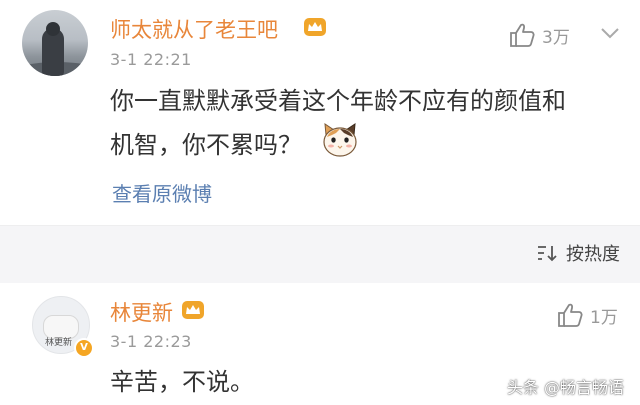 Image resolution: width=640 pixels, height=405 pixels. Describe the element at coordinates (151, 341) in the screenshot. I see `timestamp: 3-1 22:23` at that location.